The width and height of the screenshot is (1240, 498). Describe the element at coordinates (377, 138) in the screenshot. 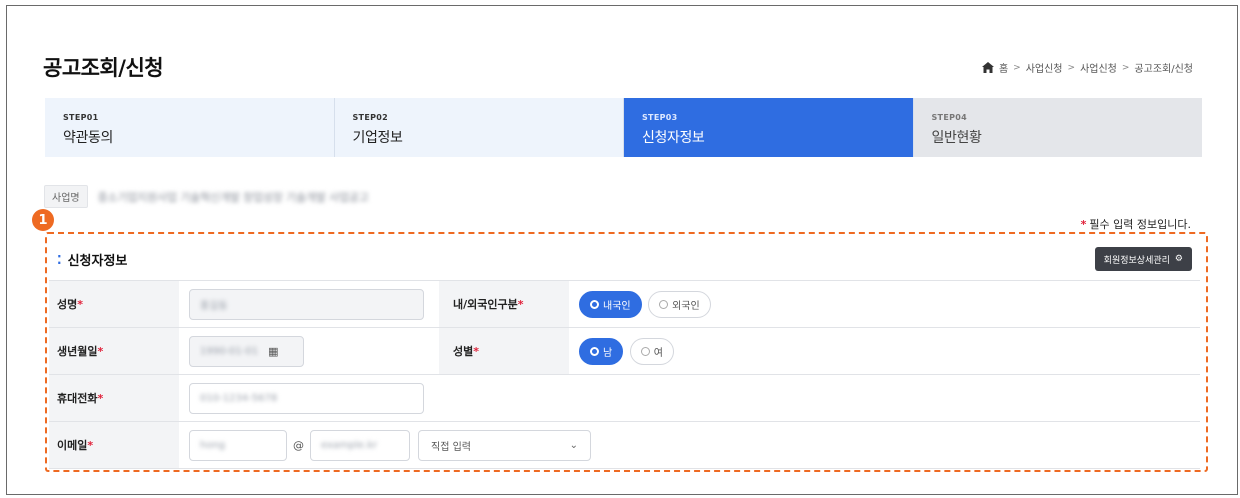

I see `step-label: 기업정보` at that location.